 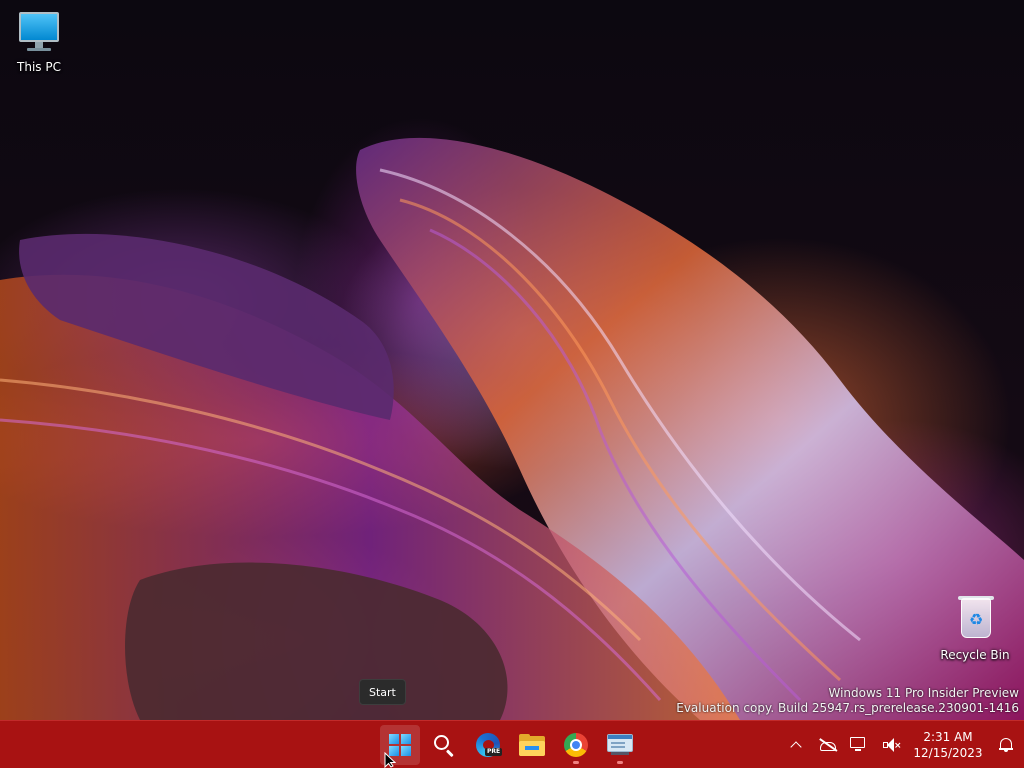 I want to click on recycle-bin-icon: ♻, so click(x=975, y=620).